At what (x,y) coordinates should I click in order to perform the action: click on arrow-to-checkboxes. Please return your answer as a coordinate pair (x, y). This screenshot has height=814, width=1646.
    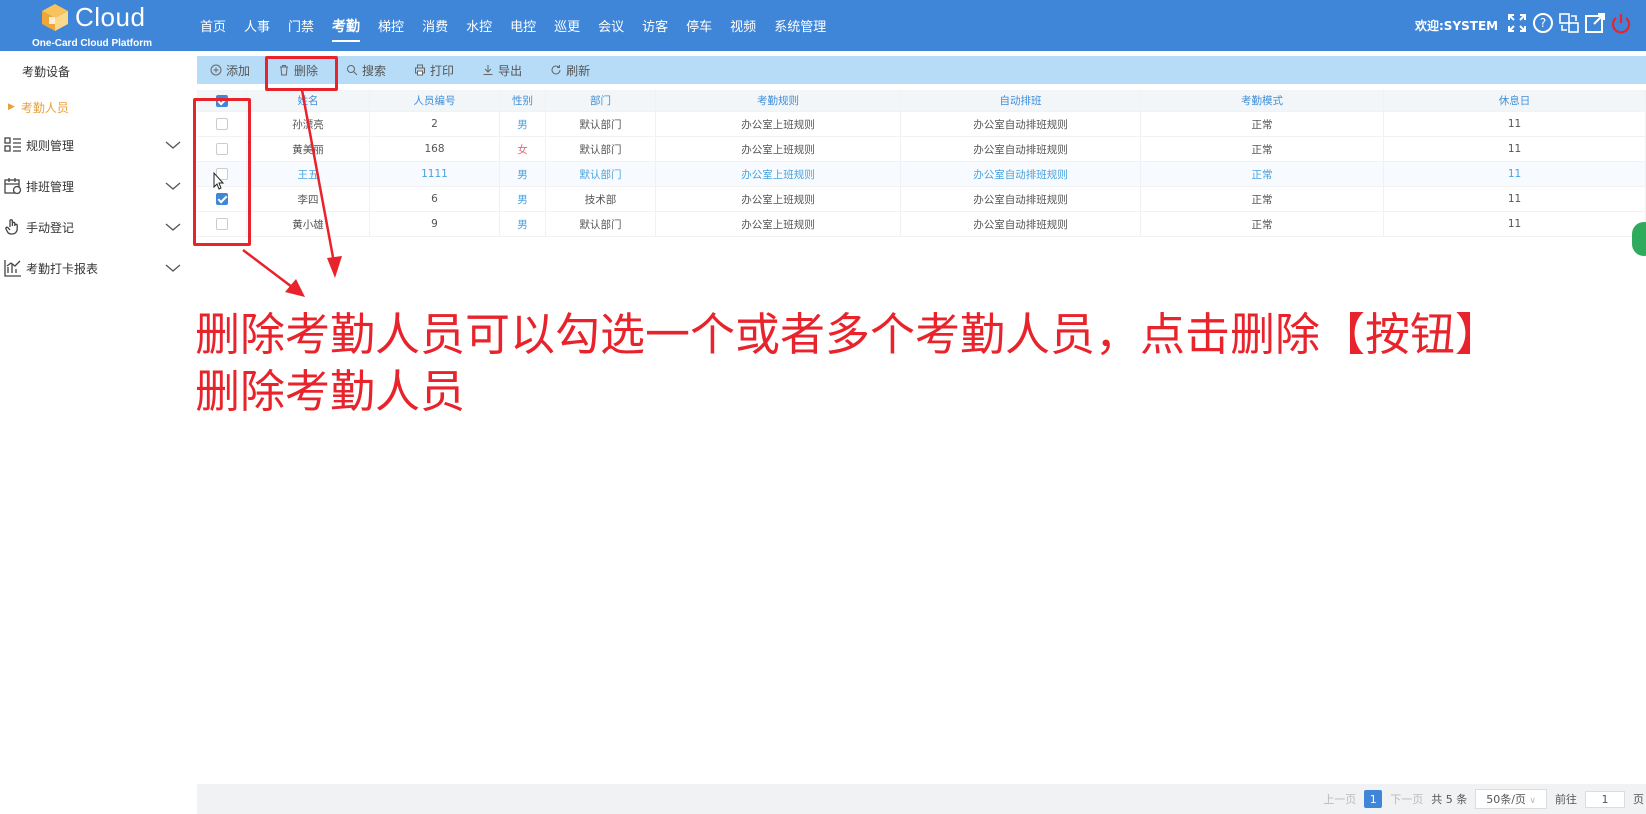
    Looking at the image, I should click on (269, 270).